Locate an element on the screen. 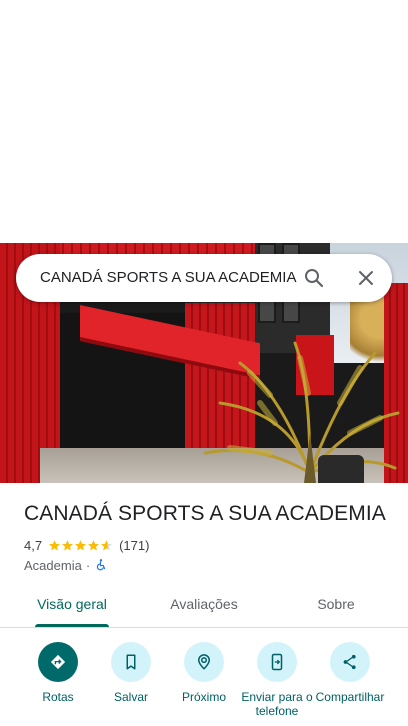 This screenshot has height=726, width=408. directions-label: Rotas is located at coordinates (58, 697).